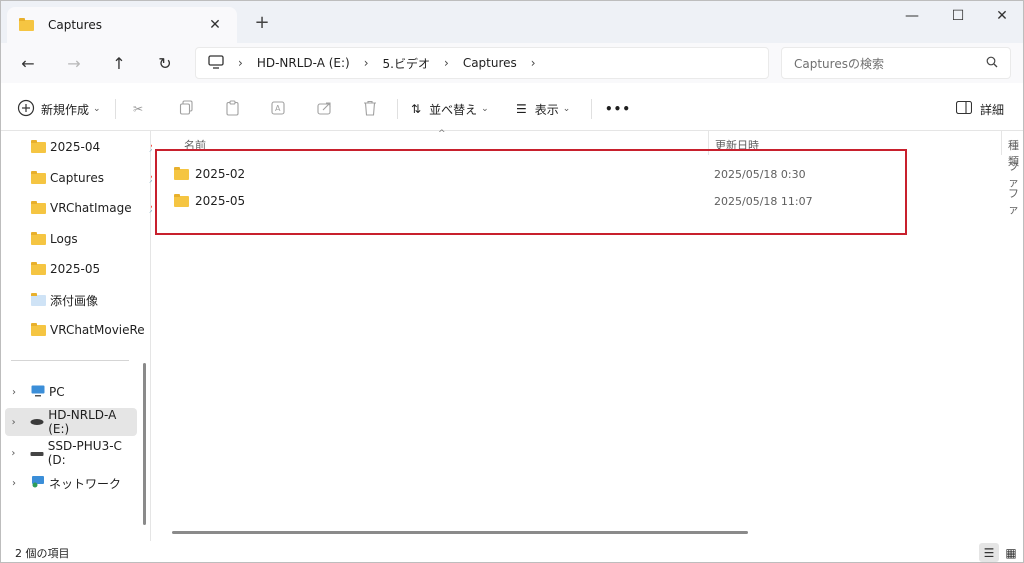  Describe the element at coordinates (28, 63) in the screenshot. I see `back-button: ←` at that location.